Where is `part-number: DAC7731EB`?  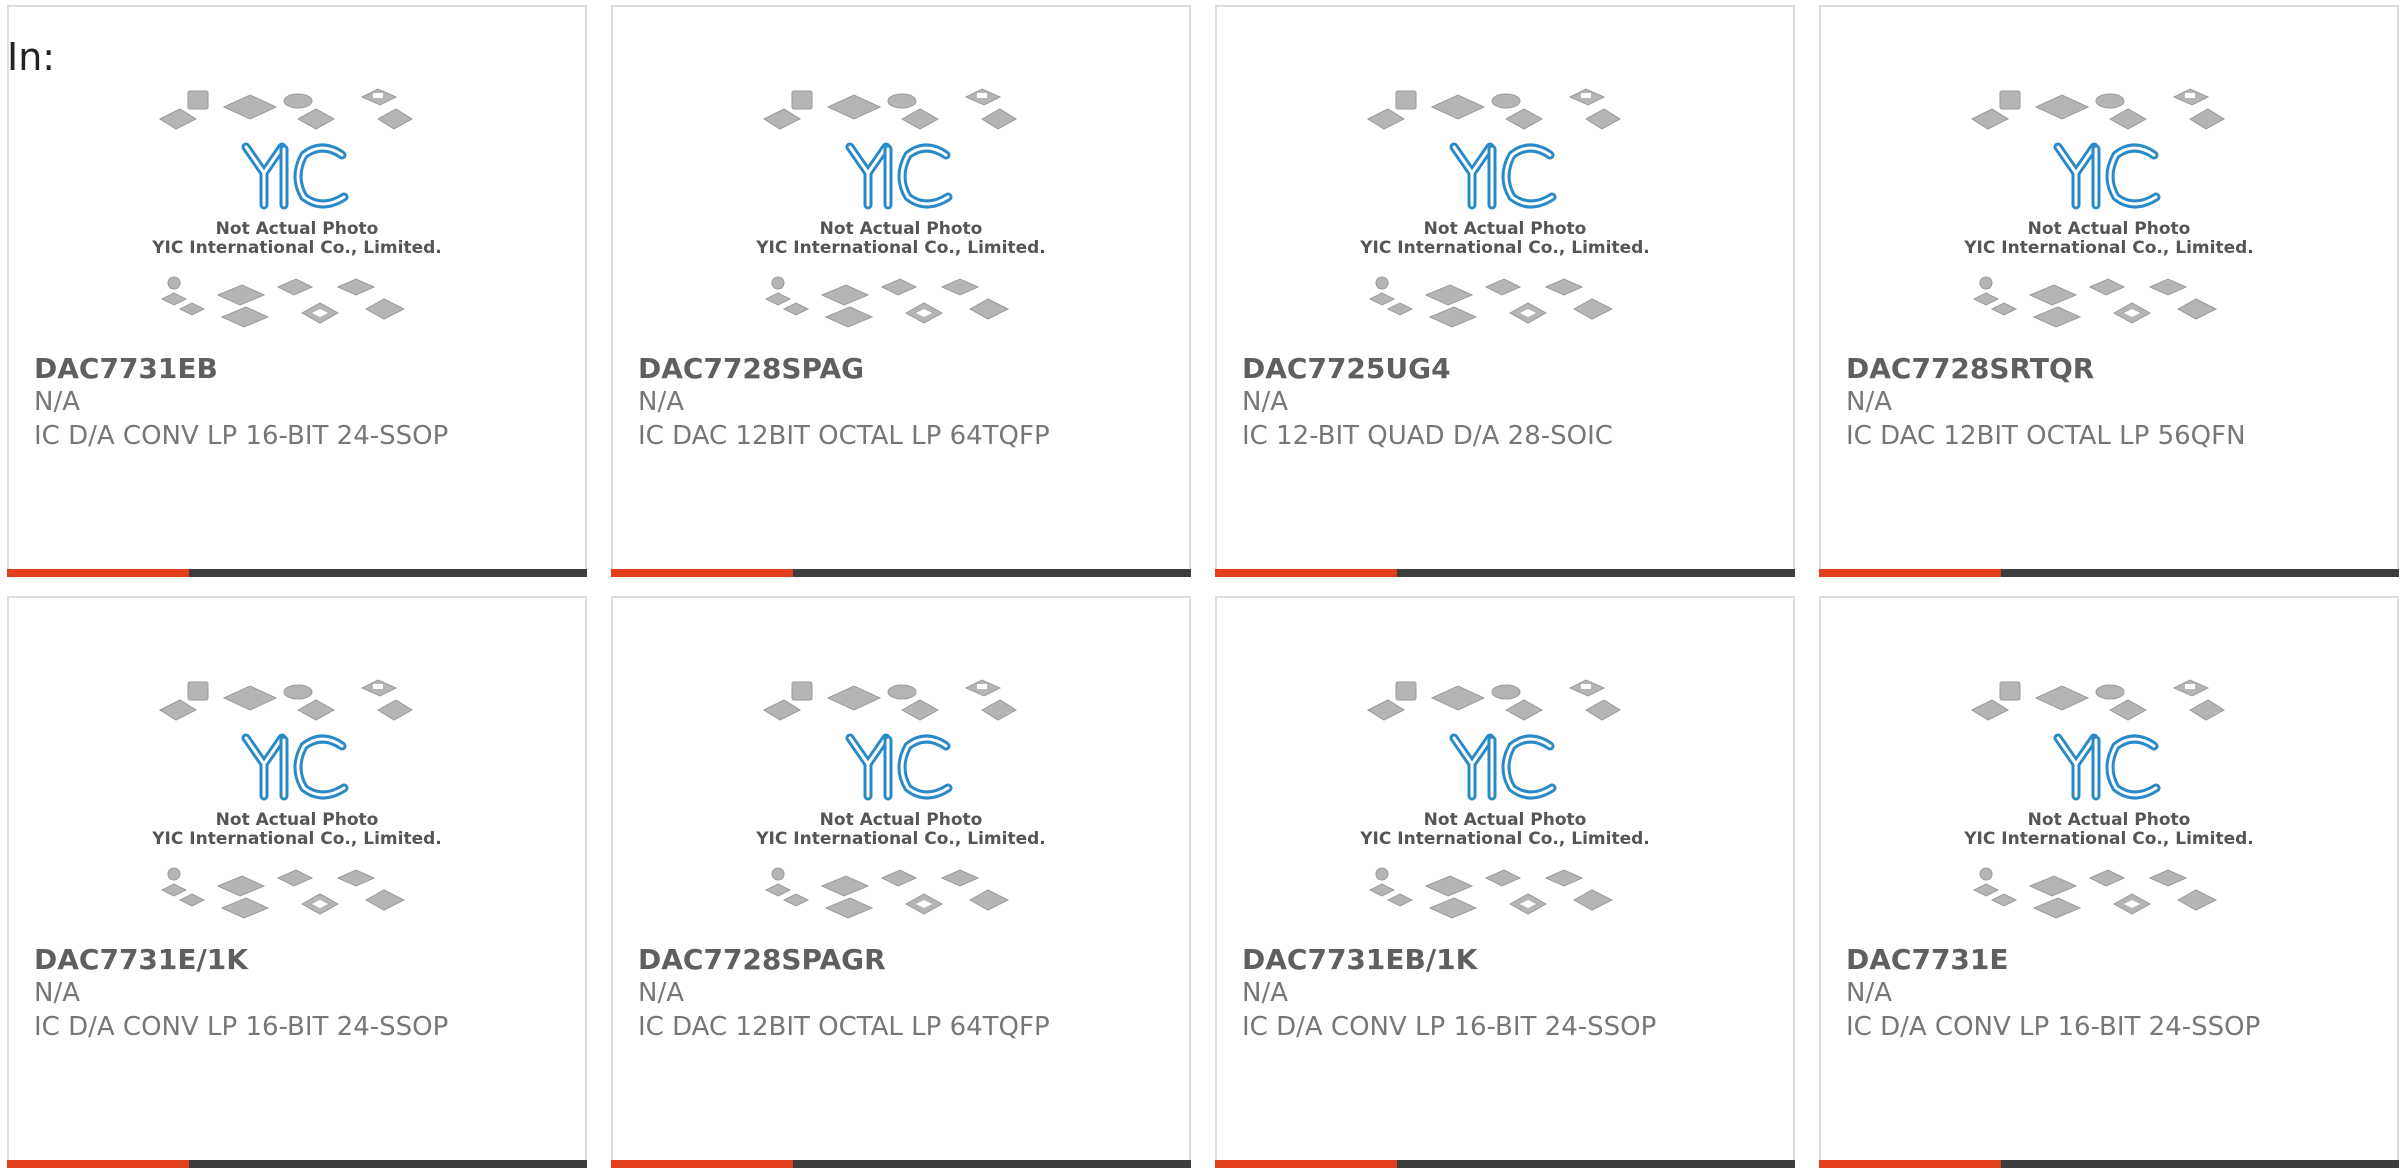 part-number: DAC7731EB is located at coordinates (126, 368).